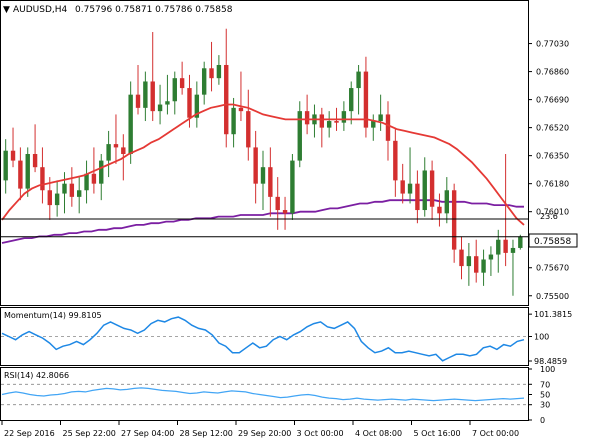 This screenshot has width=600, height=443. I want to click on x-tick-label: 27 Sep 04:00, so click(147, 433).